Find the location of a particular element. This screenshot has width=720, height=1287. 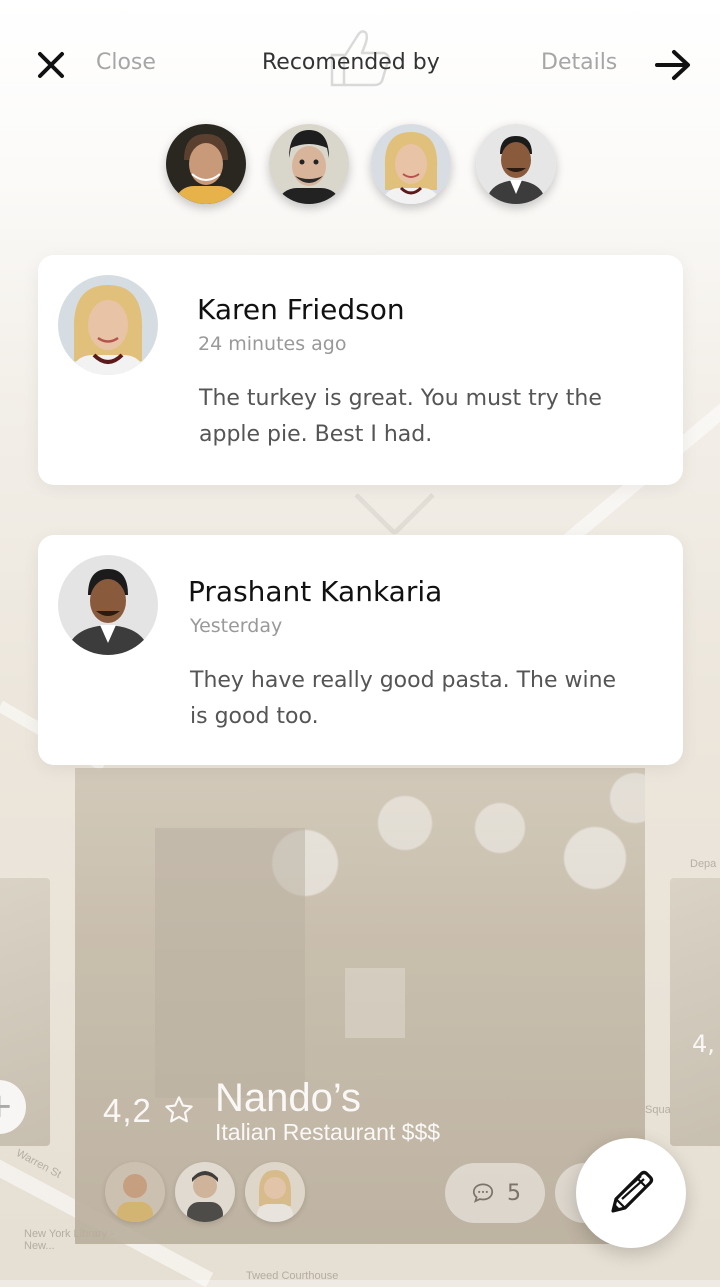

review-timestamp: Yesterday is located at coordinates (236, 626).